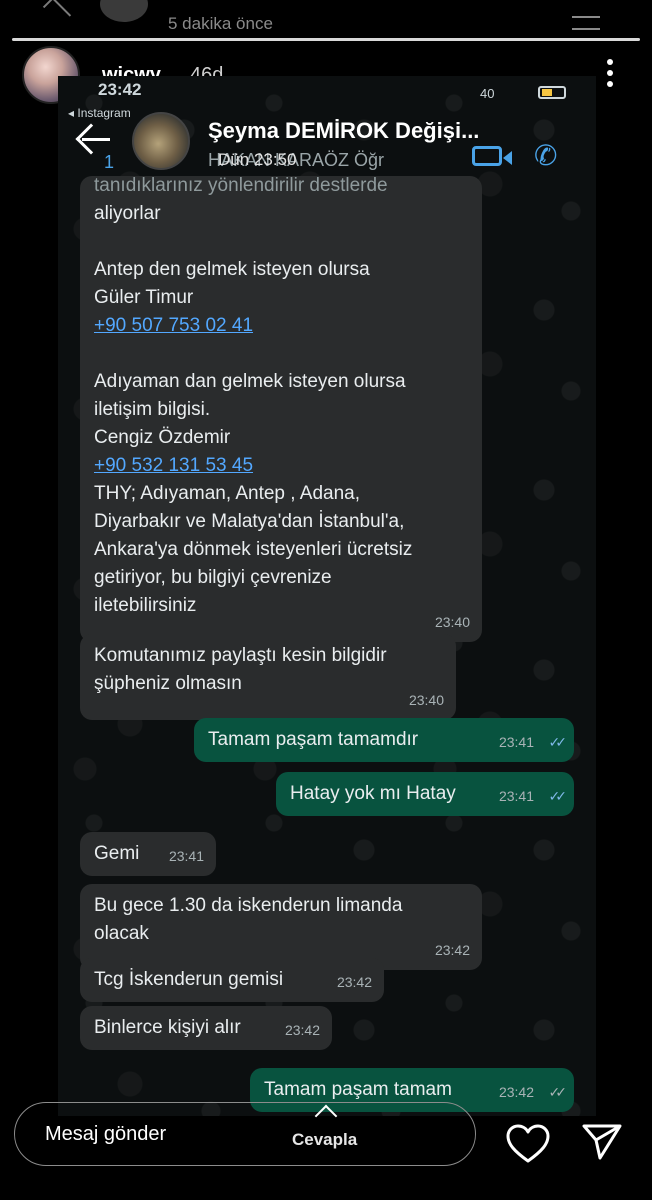  I want to click on video-call-icon, so click(487, 156).